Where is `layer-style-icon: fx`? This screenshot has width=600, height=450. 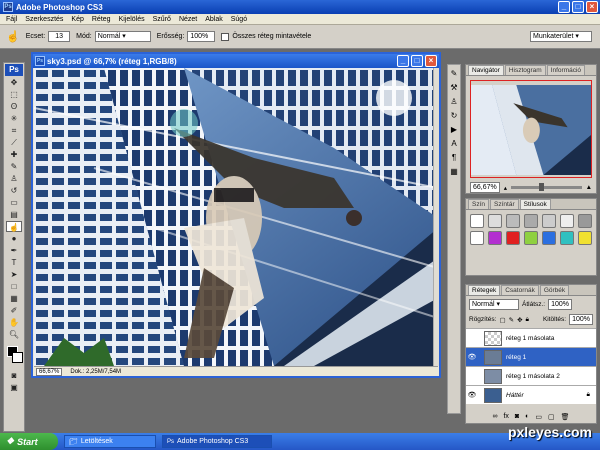 layer-style-icon: fx is located at coordinates (505, 417).